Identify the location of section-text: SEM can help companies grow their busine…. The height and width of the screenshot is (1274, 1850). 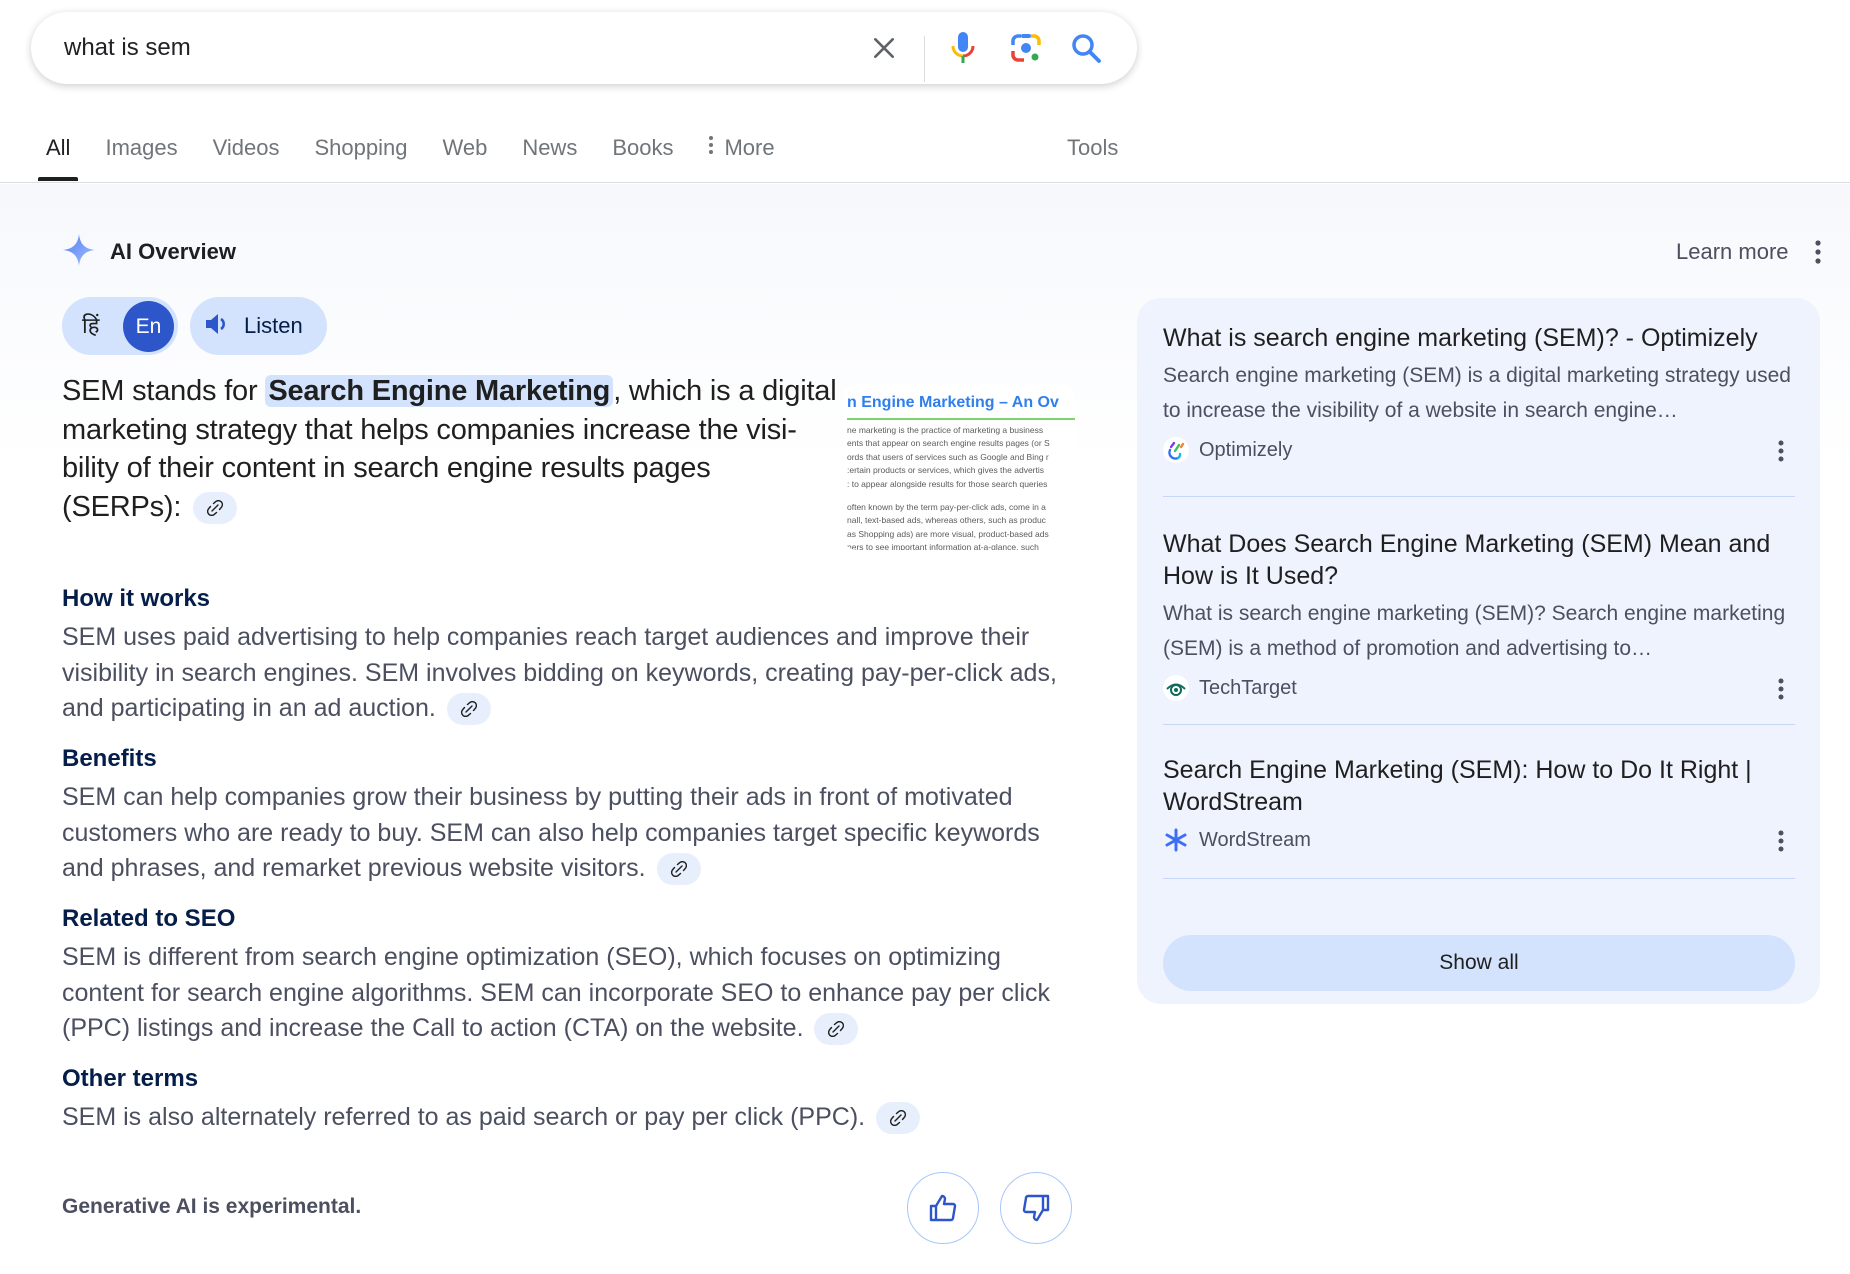
(567, 833).